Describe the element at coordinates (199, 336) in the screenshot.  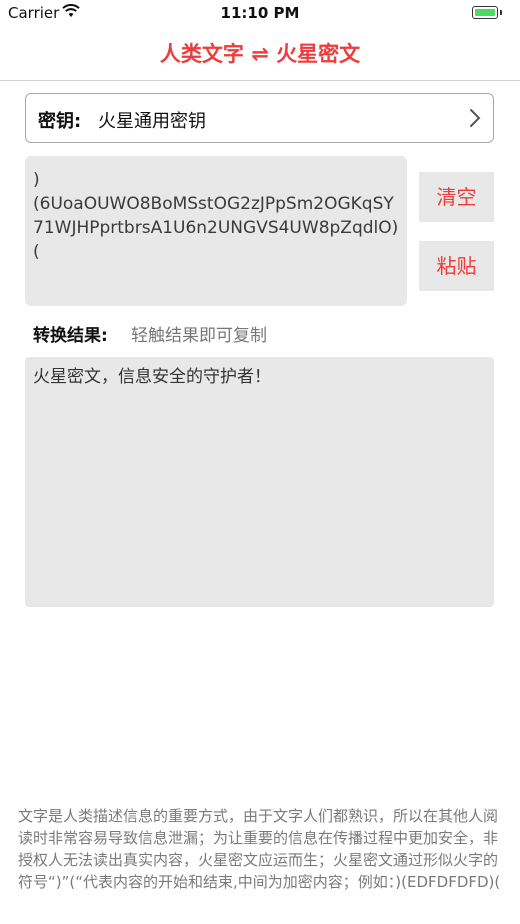
I see `result-hint: 轻触结果即可复制` at that location.